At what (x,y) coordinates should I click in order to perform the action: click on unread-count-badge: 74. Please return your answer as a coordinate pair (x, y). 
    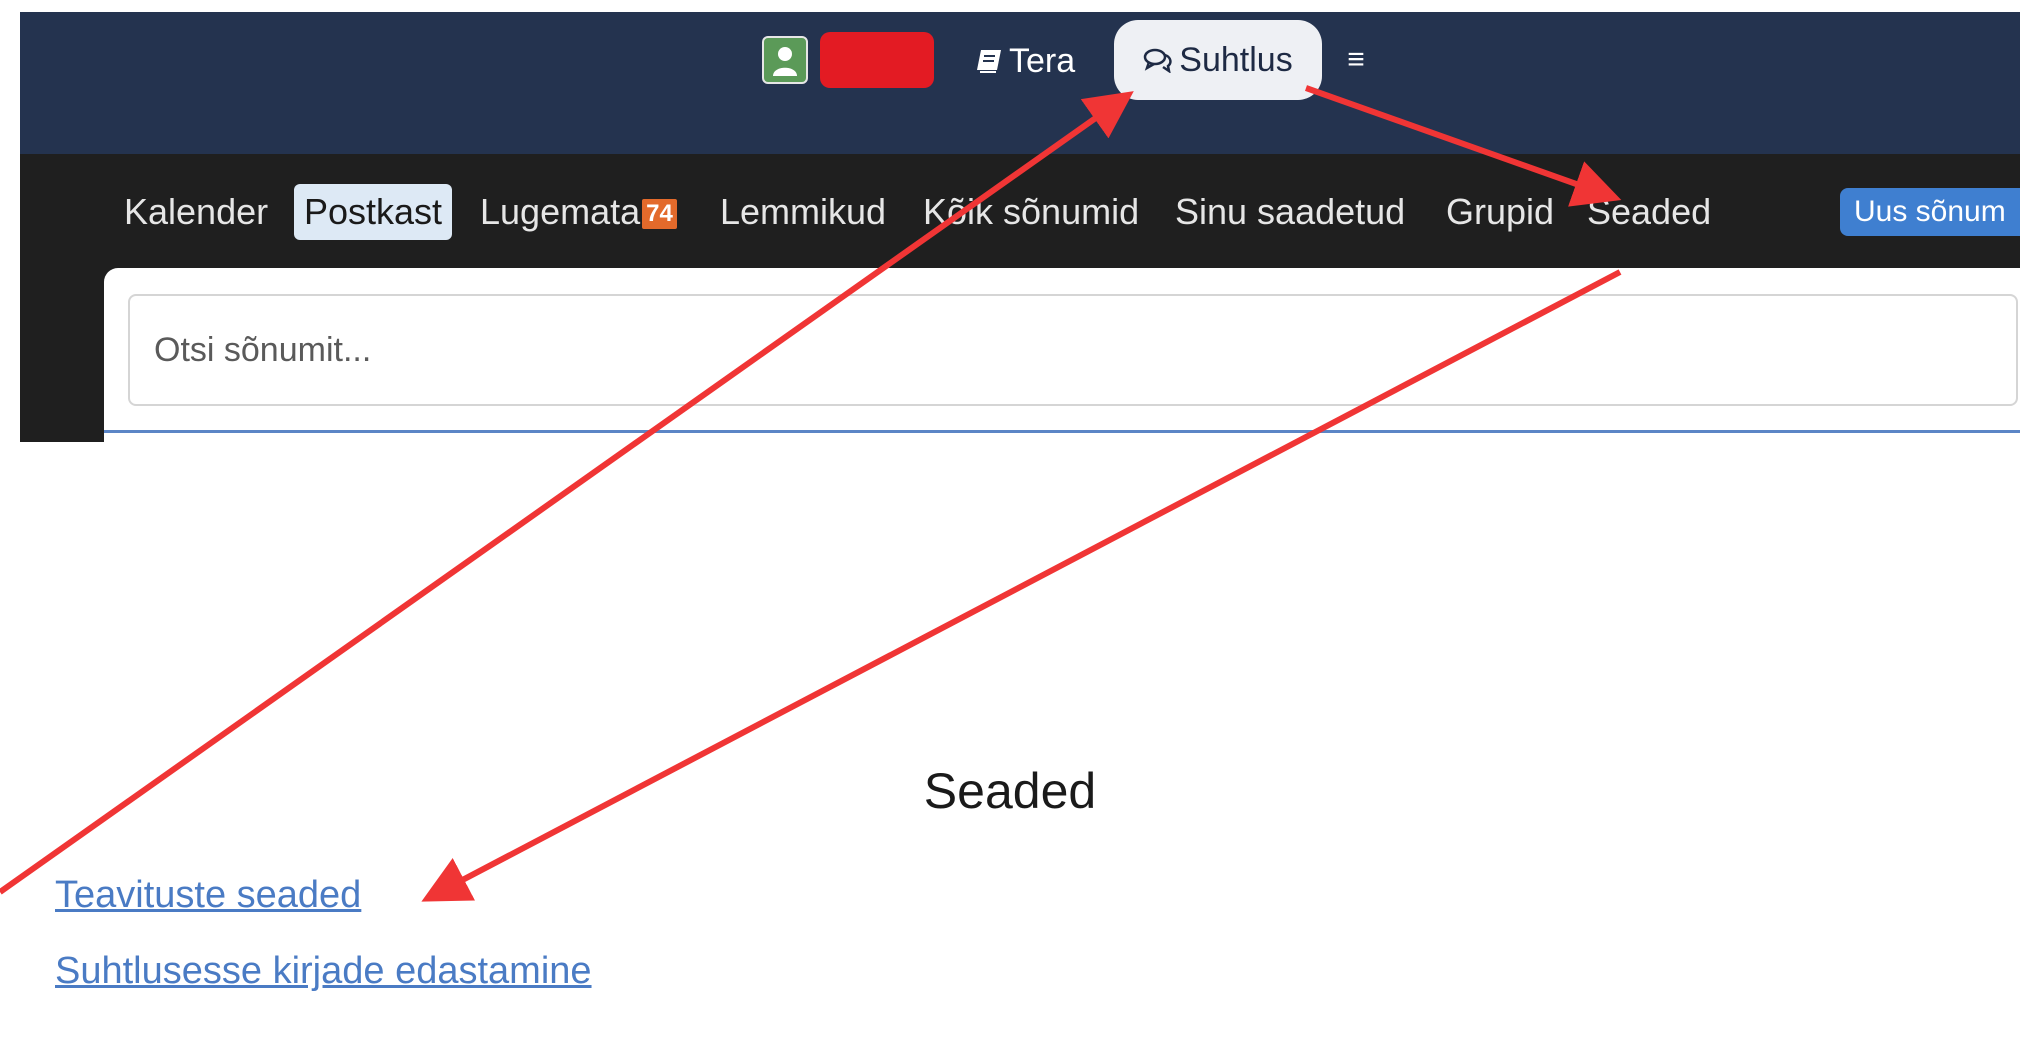
    Looking at the image, I should click on (659, 214).